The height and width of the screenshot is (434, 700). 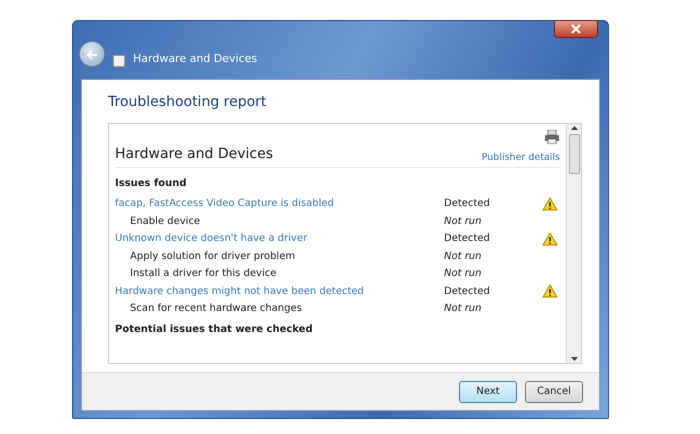 What do you see at coordinates (574, 154) in the screenshot?
I see `scroll-thumb` at bounding box center [574, 154].